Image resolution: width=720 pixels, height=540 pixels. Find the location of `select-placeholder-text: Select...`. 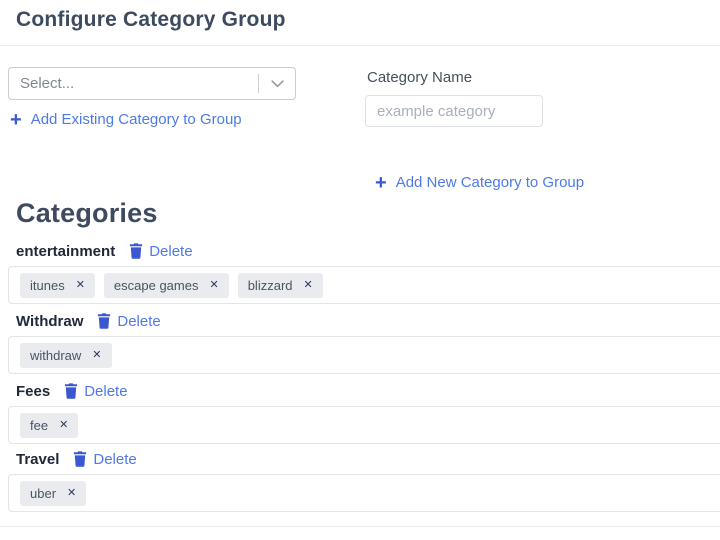

select-placeholder-text: Select... is located at coordinates (47, 83).